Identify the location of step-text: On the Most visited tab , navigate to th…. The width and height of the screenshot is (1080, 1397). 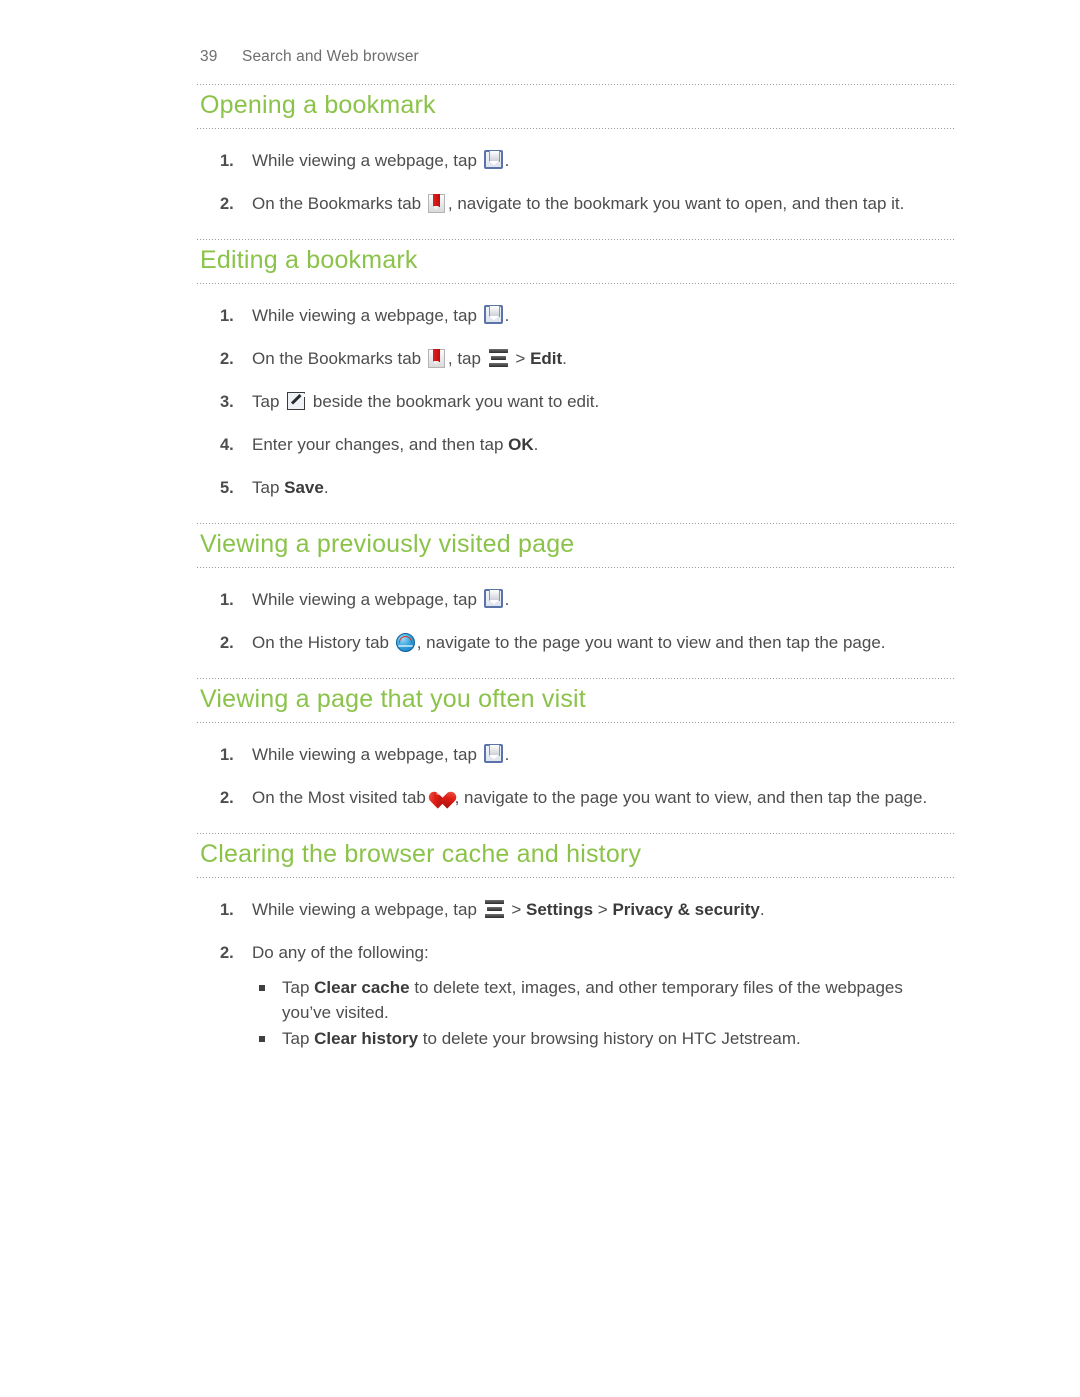
(590, 798).